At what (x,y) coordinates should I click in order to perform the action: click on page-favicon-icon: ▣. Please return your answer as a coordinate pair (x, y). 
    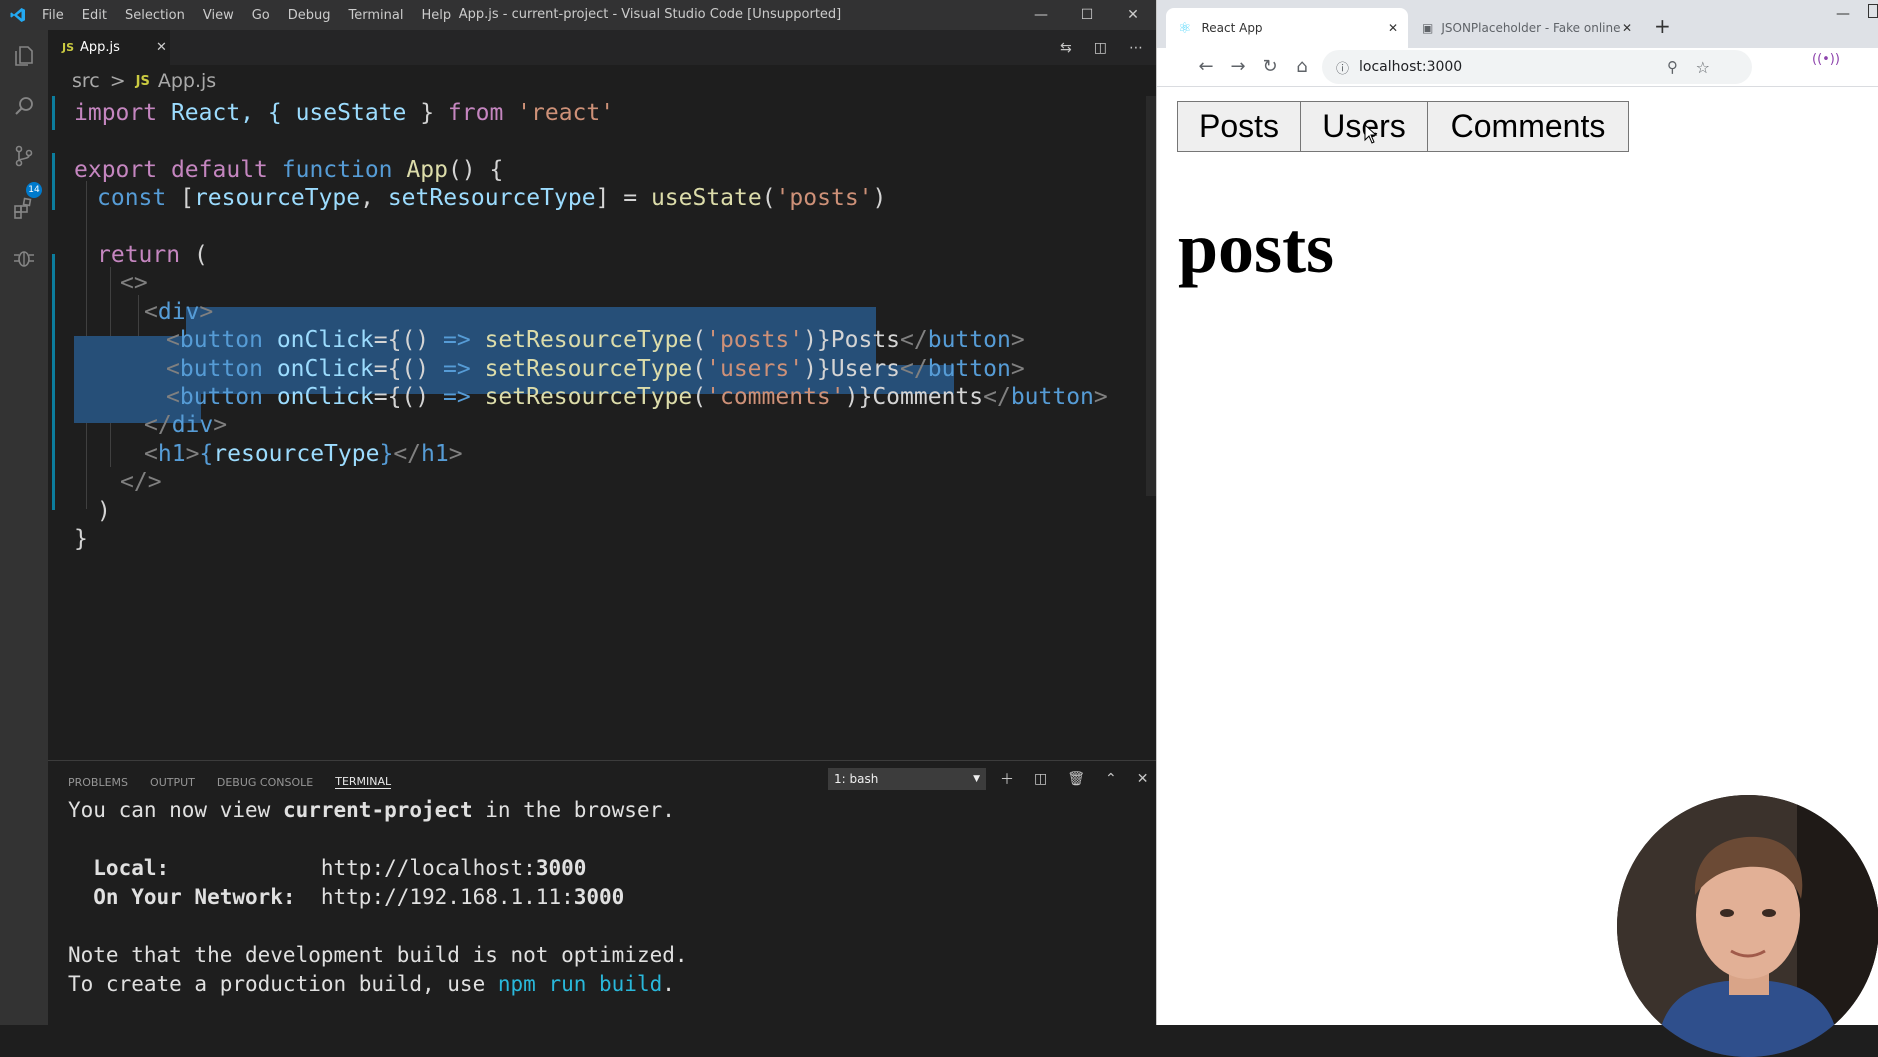
    Looking at the image, I should click on (1428, 28).